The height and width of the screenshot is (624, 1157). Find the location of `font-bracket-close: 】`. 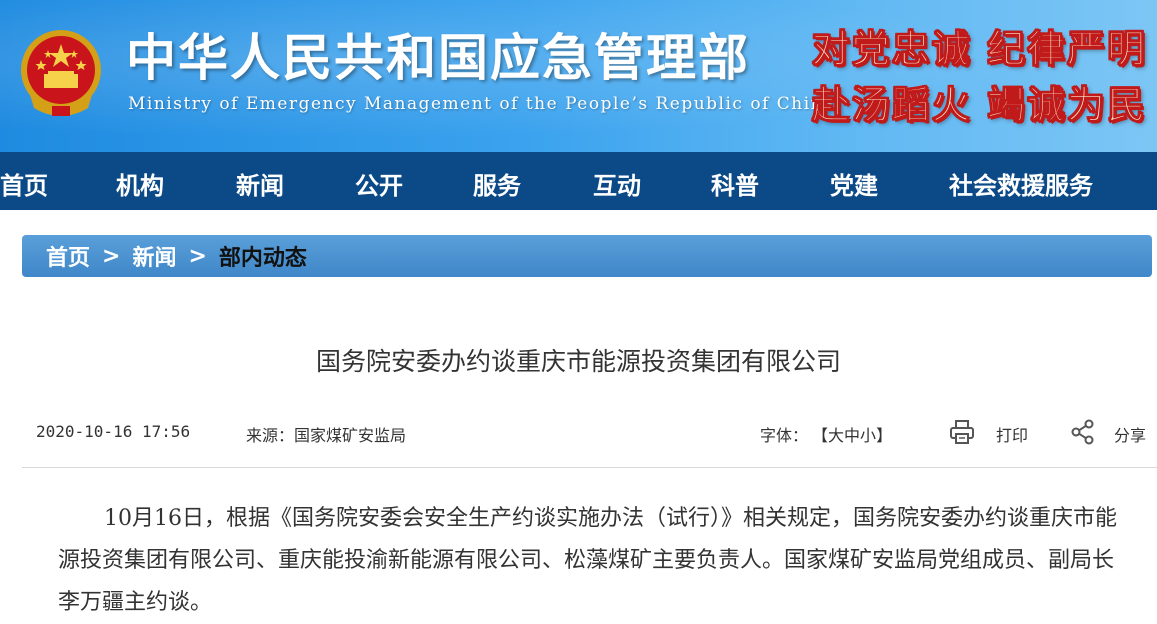

font-bracket-close: 】 is located at coordinates (884, 435).